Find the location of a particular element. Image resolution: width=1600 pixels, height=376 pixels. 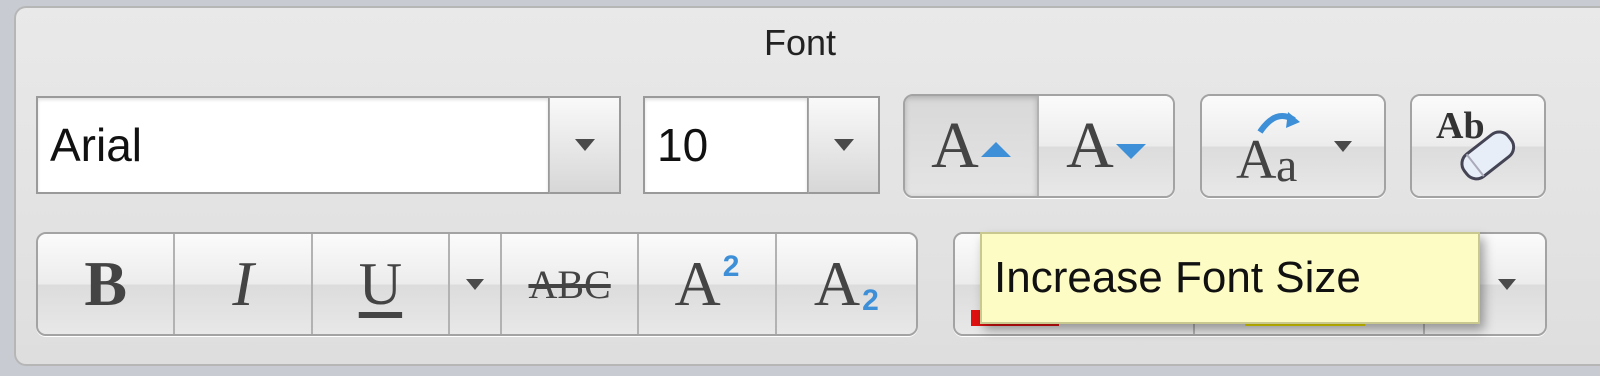

strikethrough-glyph: ABC is located at coordinates (569, 284).